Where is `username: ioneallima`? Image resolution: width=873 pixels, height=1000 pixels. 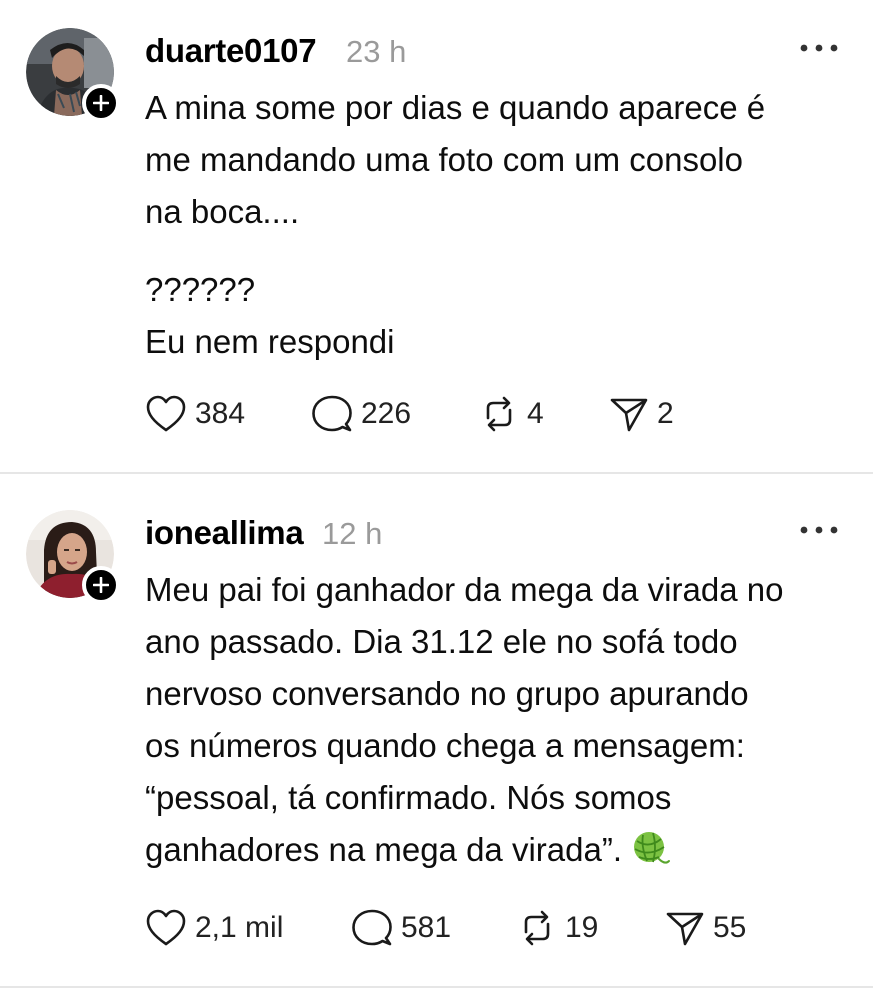
username: ioneallima is located at coordinates (224, 533).